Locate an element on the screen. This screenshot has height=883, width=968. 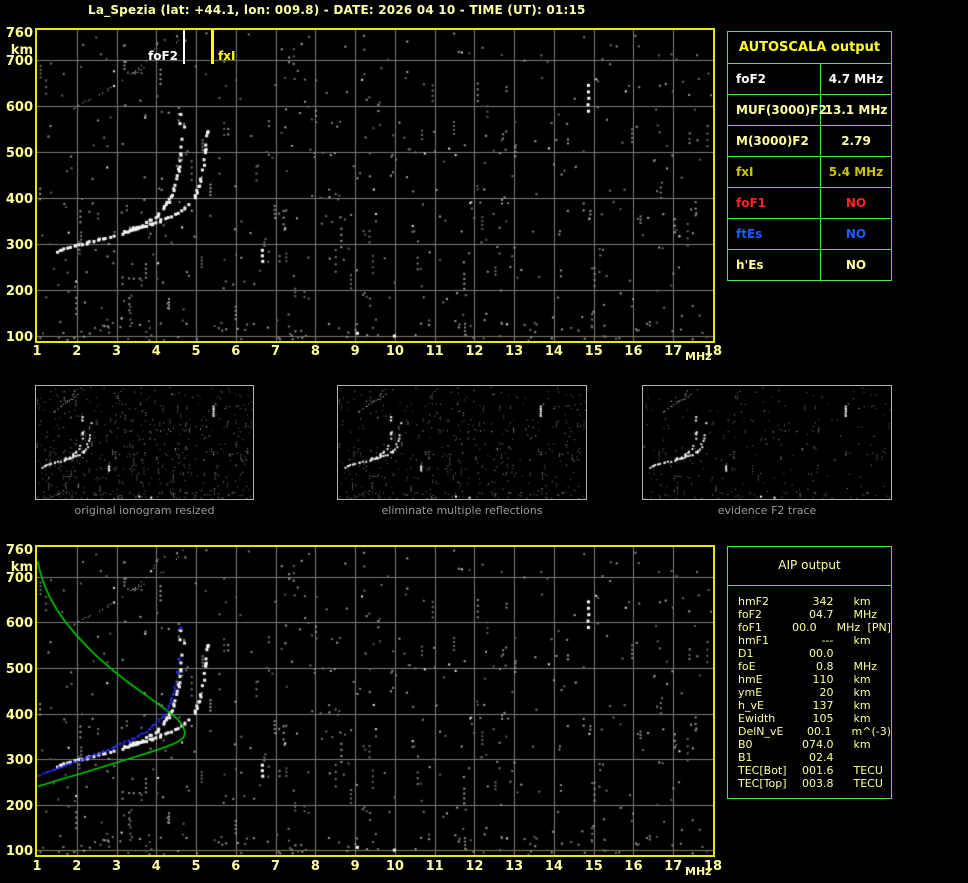
table-row: B0 074.0 km is located at coordinates (814, 744).